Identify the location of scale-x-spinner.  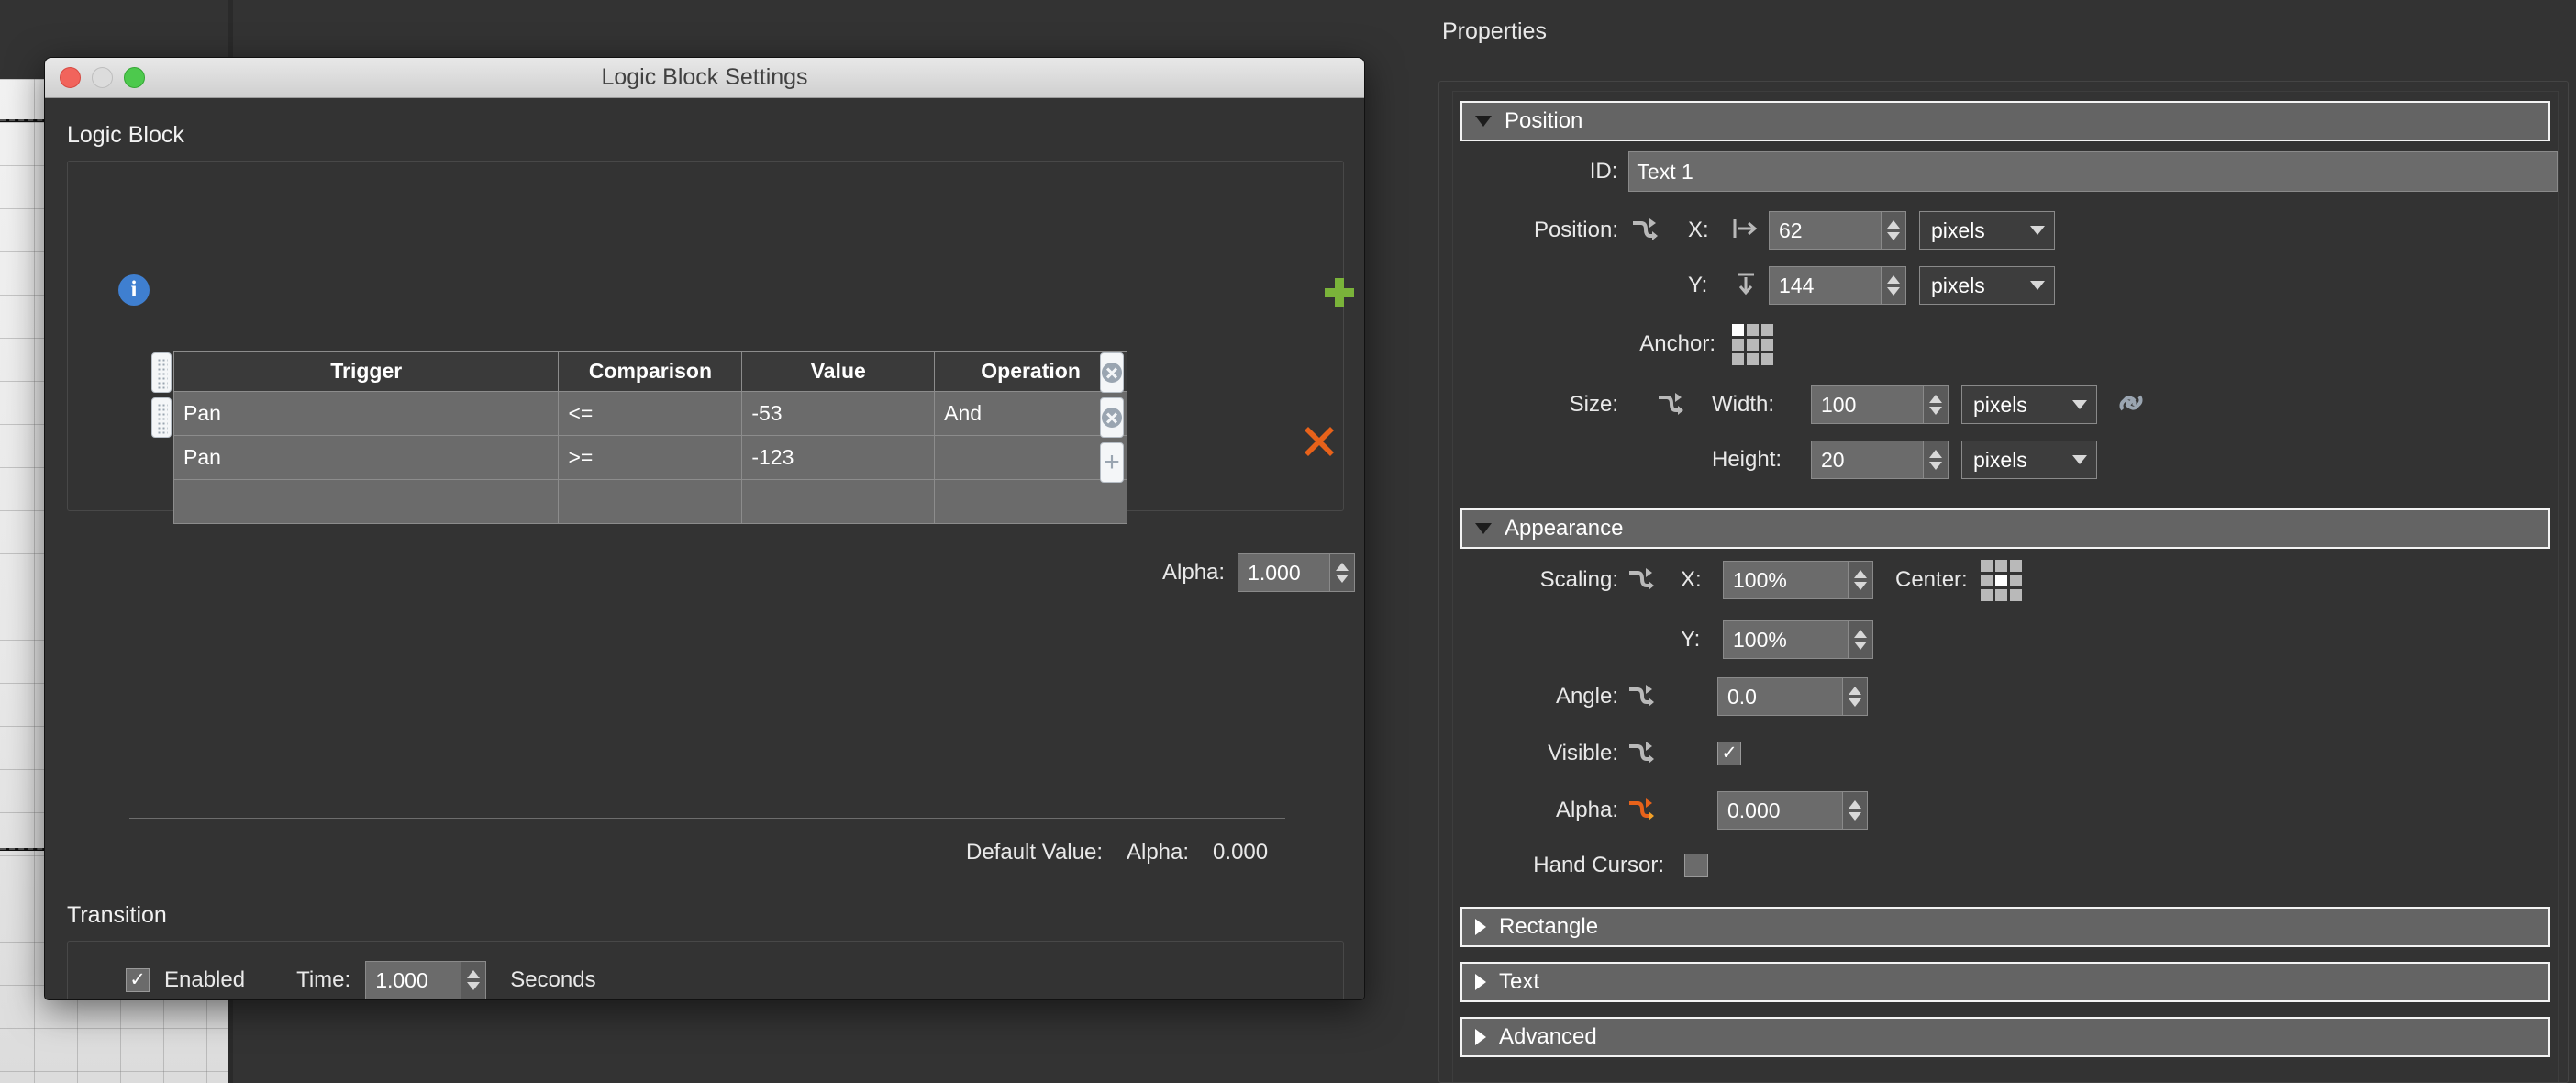
(1860, 580).